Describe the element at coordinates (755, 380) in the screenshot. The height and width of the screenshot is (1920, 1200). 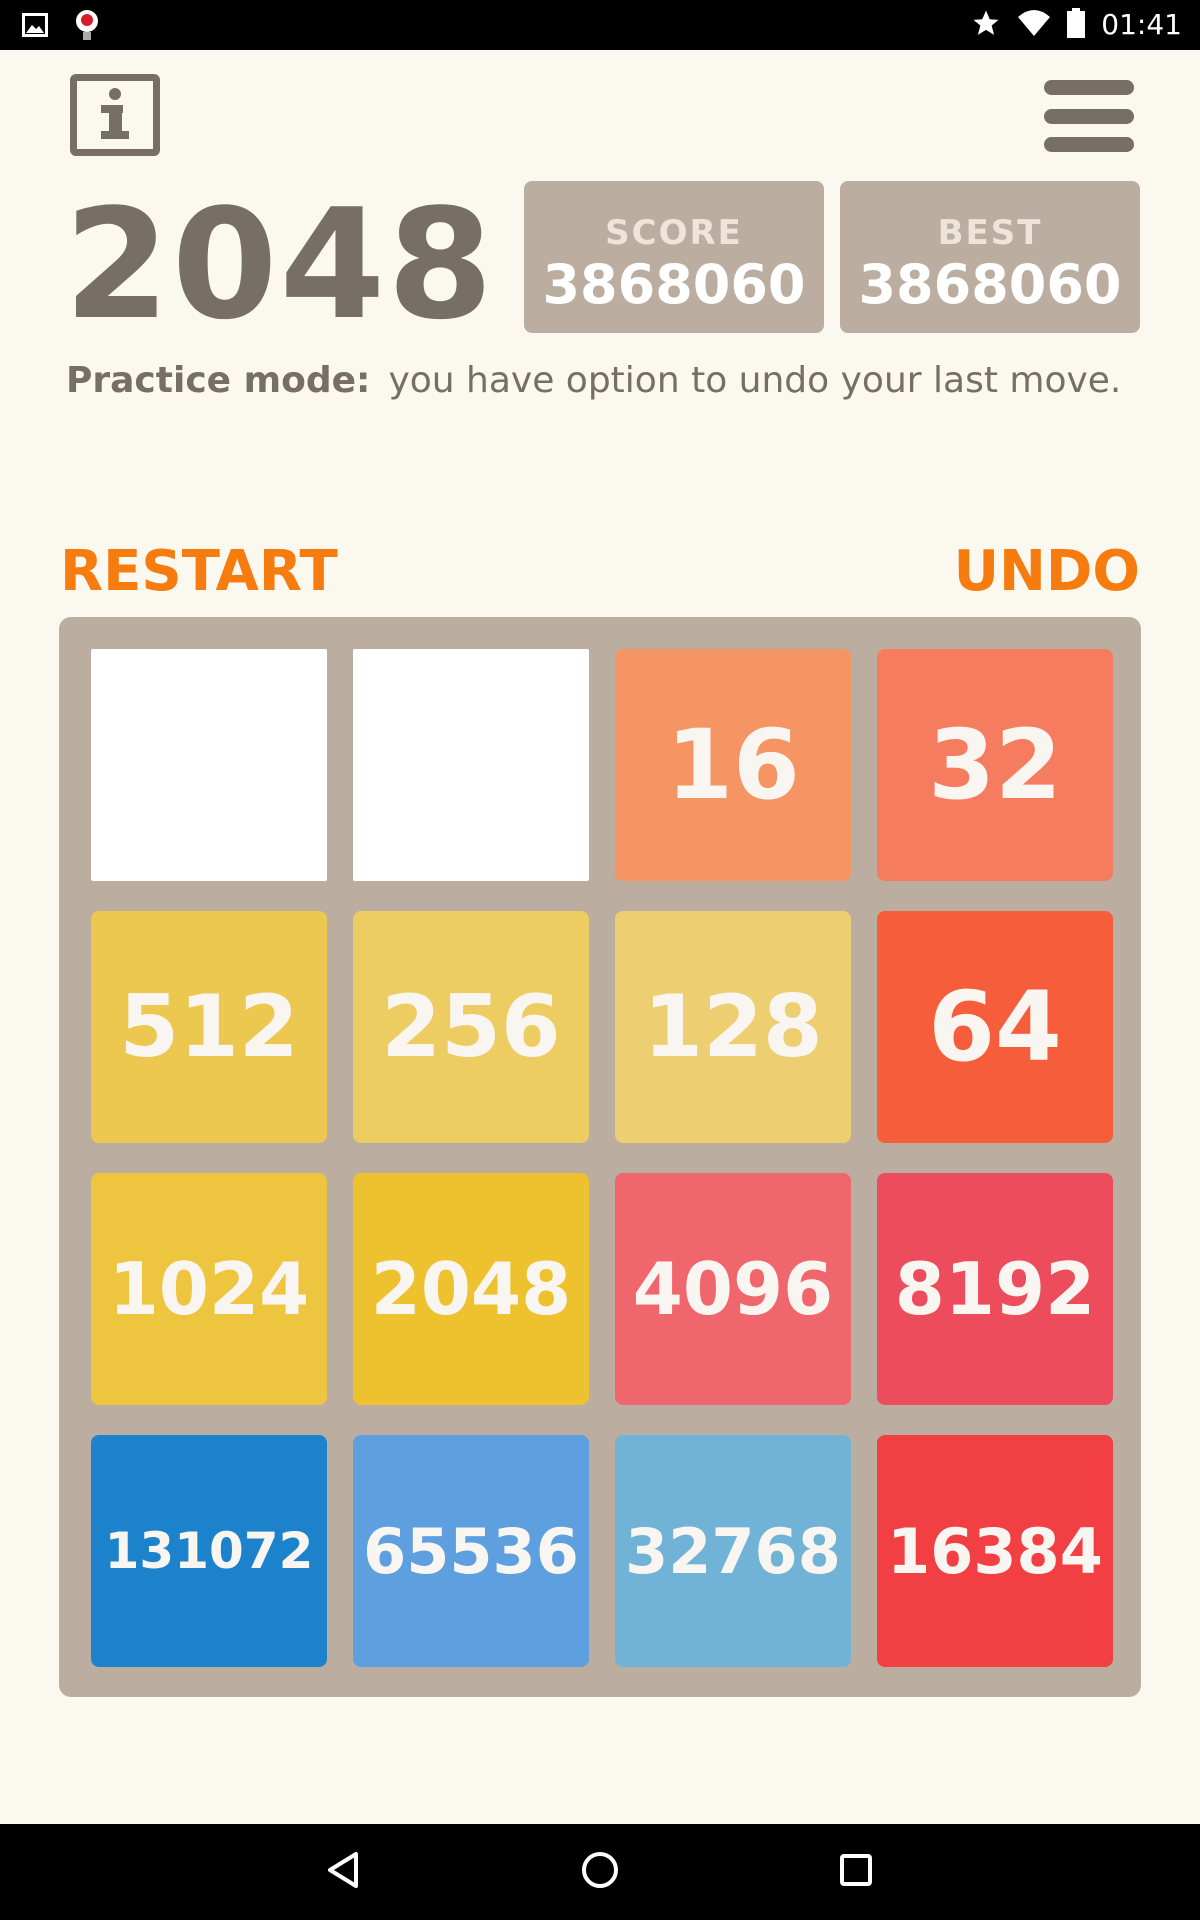
I see `practice-mode-text: you have option to undo your last move.` at that location.